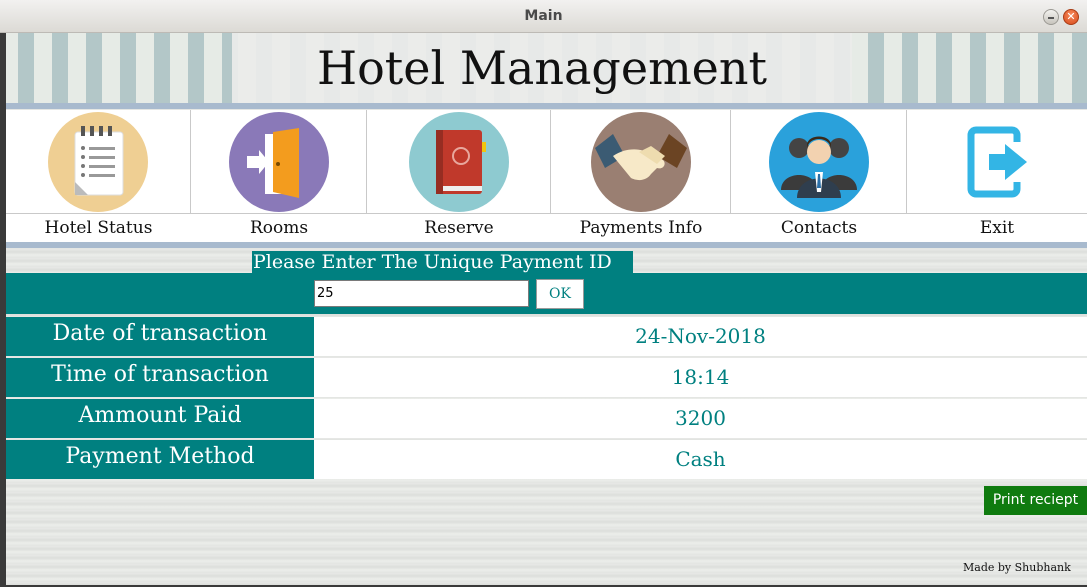 The width and height of the screenshot is (1087, 587). I want to click on detail-label: Payment Method, so click(160, 459).